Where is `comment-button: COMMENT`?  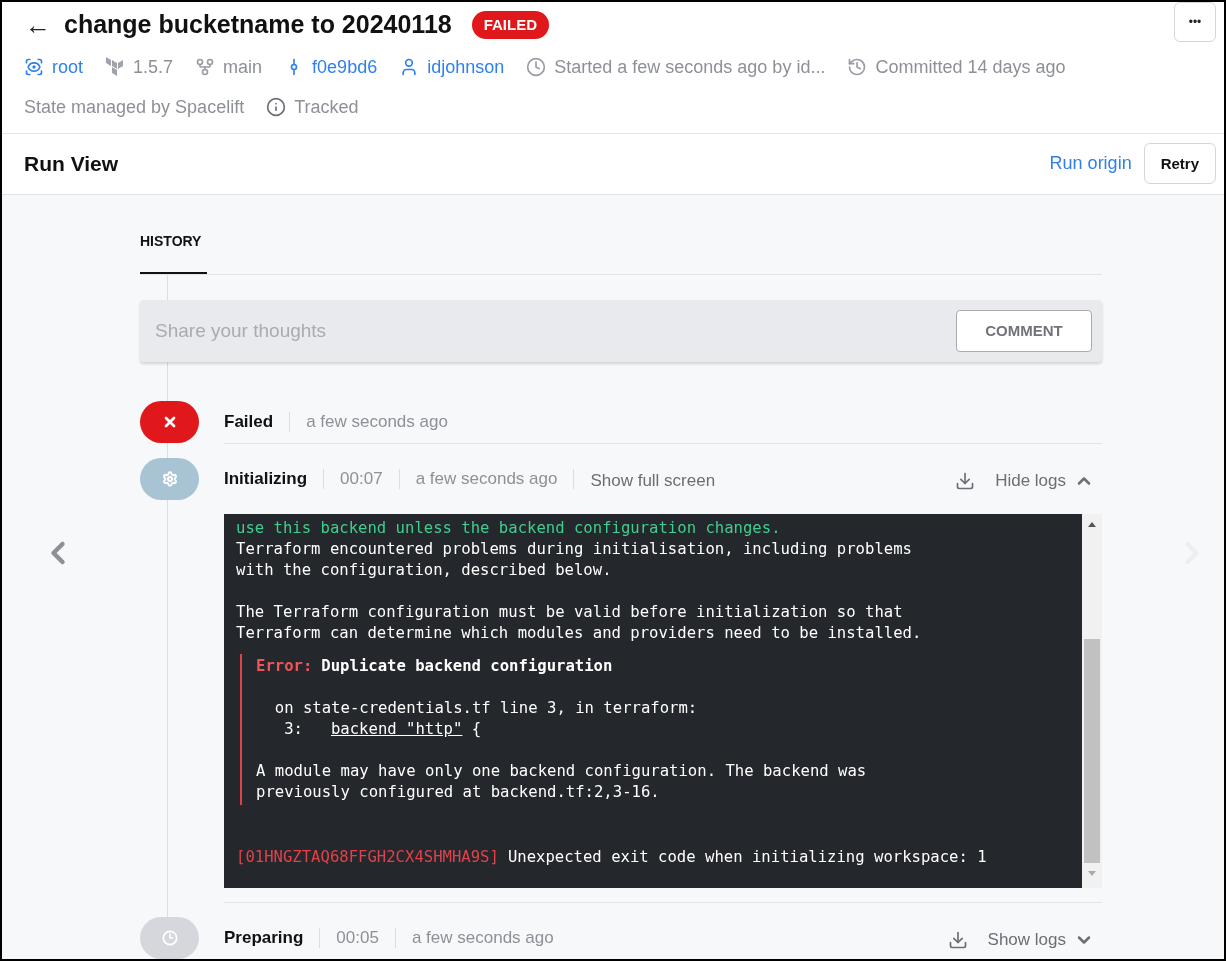 comment-button: COMMENT is located at coordinates (1024, 331).